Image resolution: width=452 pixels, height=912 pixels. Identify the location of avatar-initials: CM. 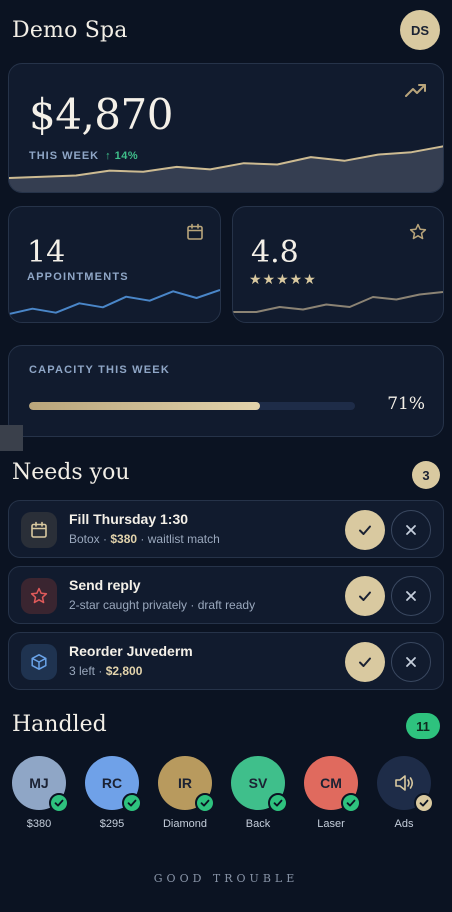
(331, 783).